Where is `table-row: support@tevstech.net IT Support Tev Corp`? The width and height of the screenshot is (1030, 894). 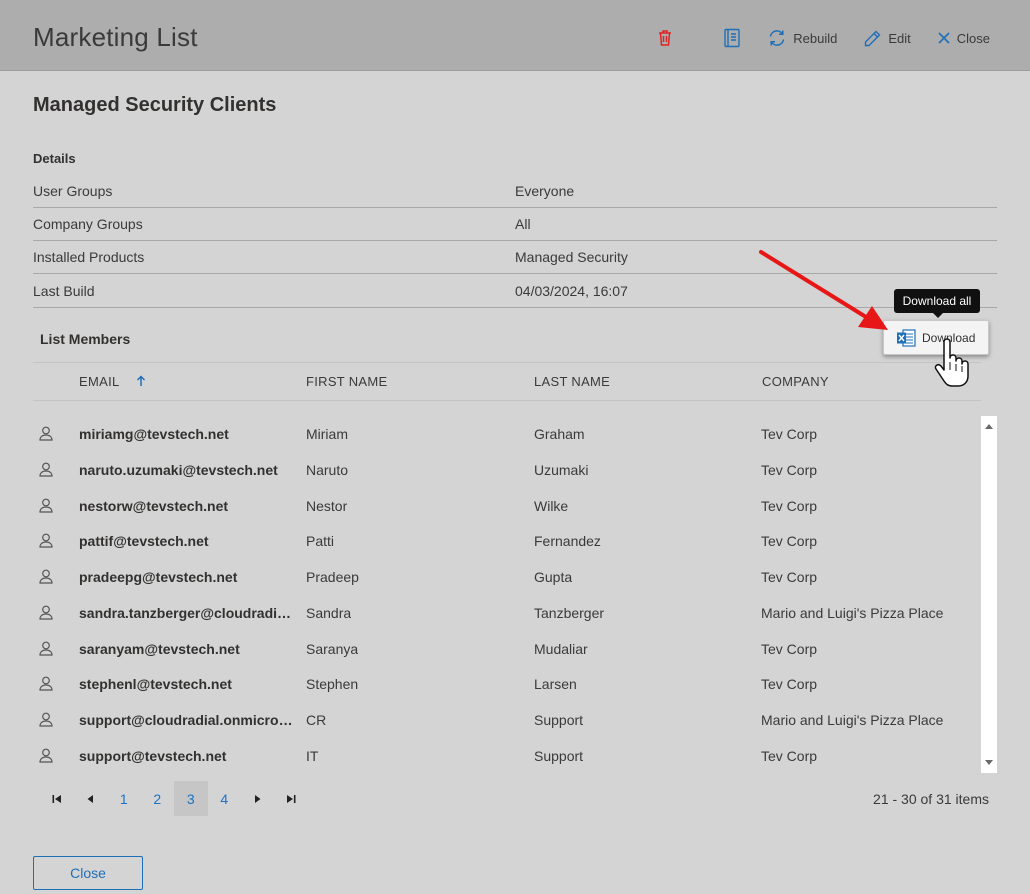 table-row: support@tevstech.net IT Support Tev Corp is located at coordinates (507, 756).